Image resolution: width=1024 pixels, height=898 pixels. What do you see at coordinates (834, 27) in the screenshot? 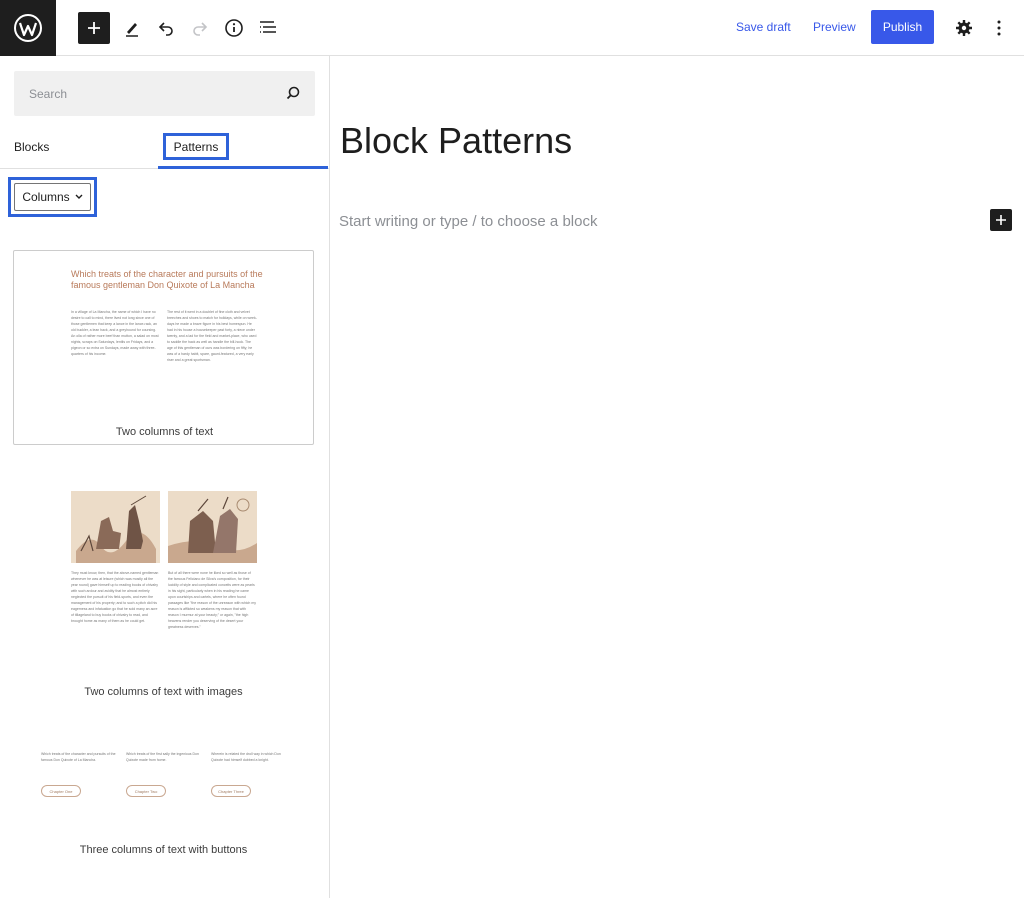
I see `preview-button: Preview` at bounding box center [834, 27].